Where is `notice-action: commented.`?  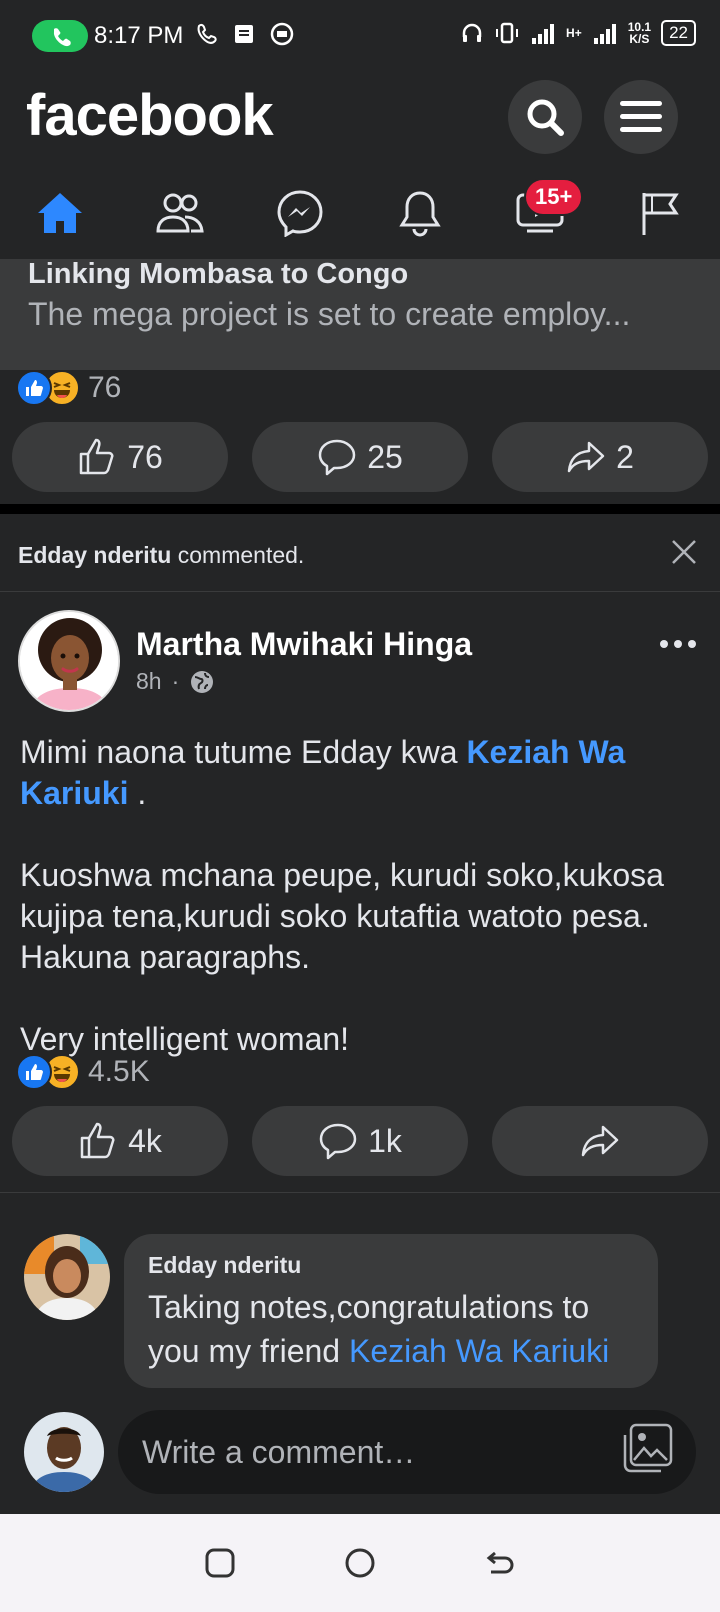 notice-action: commented. is located at coordinates (238, 555).